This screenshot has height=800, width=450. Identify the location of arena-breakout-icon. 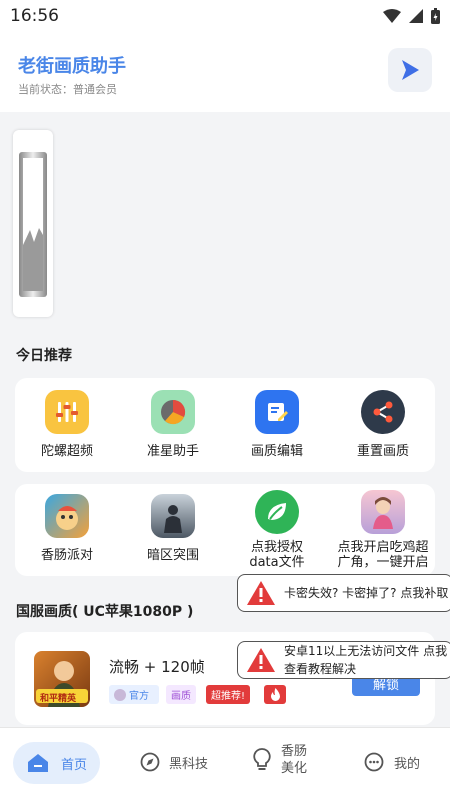
(173, 516).